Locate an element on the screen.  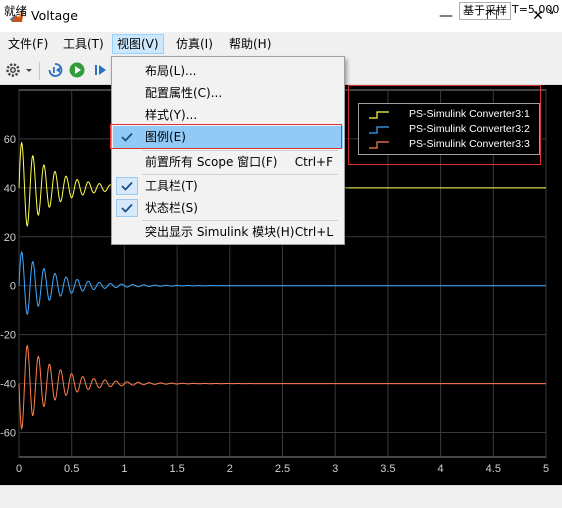
sim-time-readout: T=5.000 is located at coordinates (536, 9).